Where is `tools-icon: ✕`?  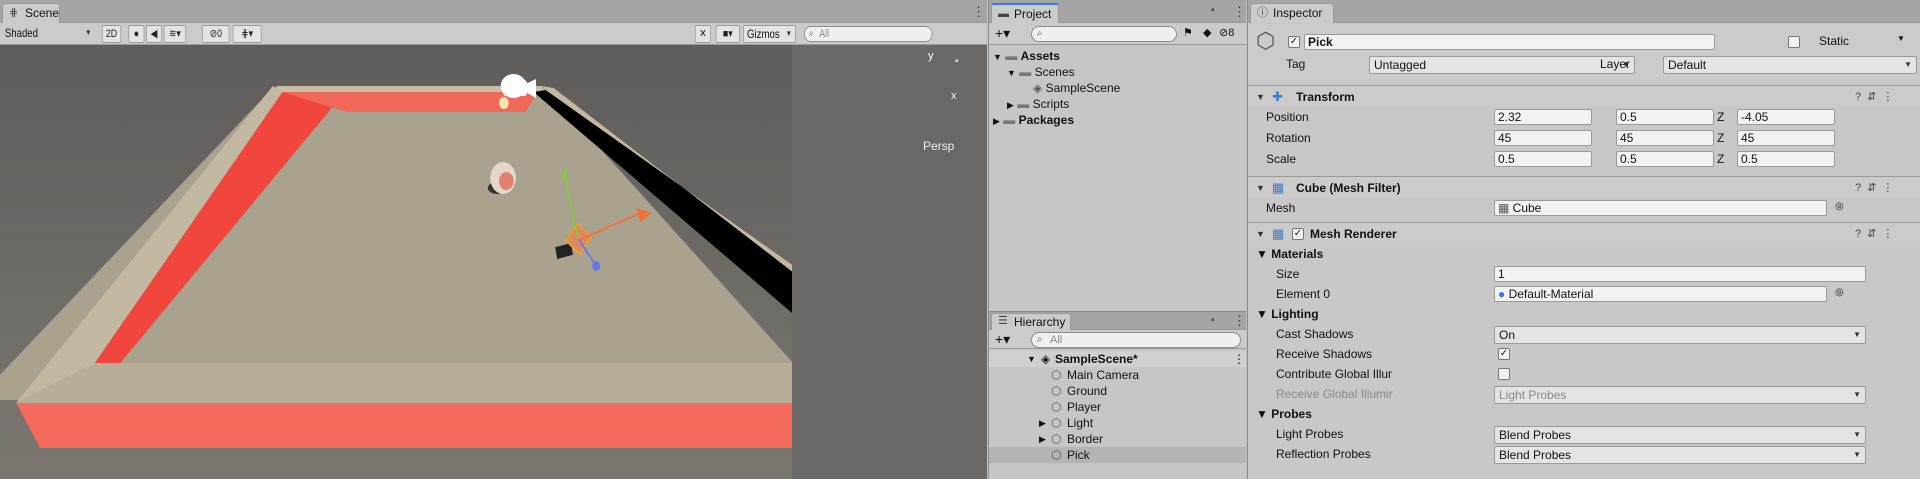
tools-icon: ✕ is located at coordinates (702, 34).